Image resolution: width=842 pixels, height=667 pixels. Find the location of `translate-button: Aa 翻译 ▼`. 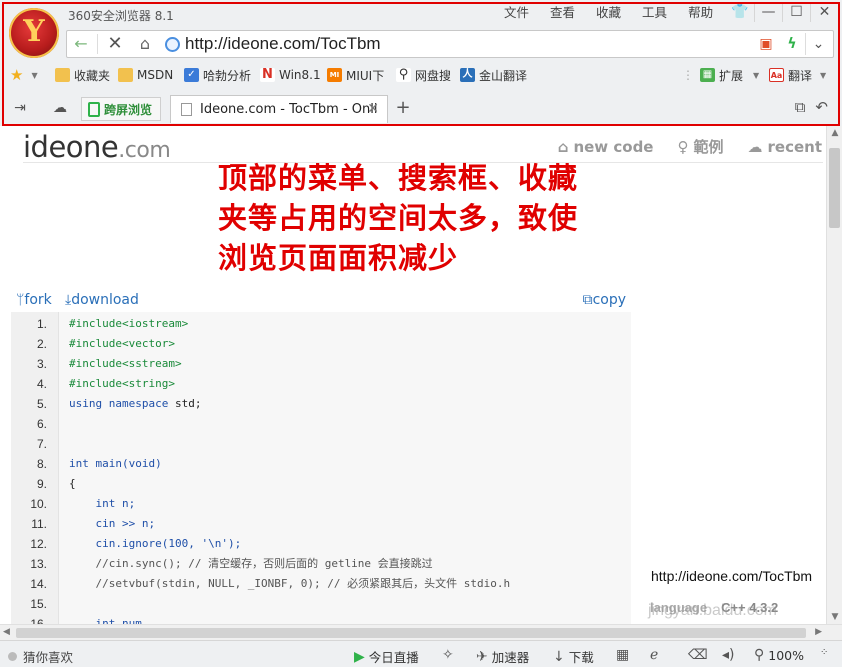

translate-button: Aa 翻译 ▼ is located at coordinates (797, 75).